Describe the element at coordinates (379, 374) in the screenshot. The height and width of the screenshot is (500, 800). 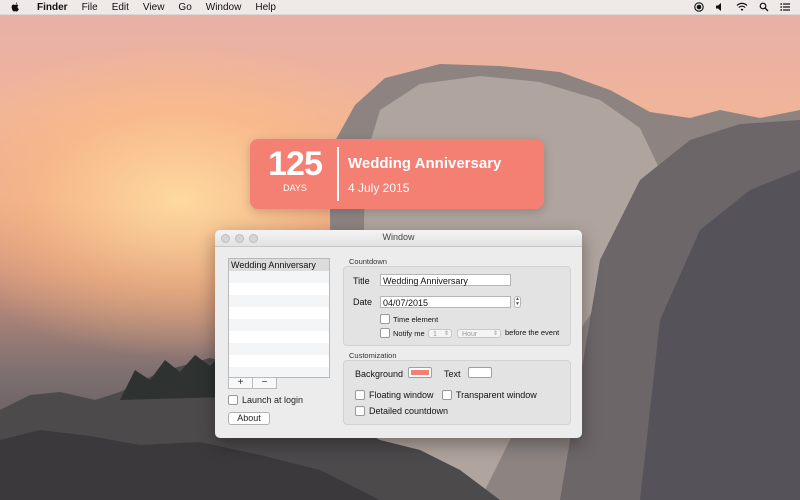
I see `background-label: Background` at that location.